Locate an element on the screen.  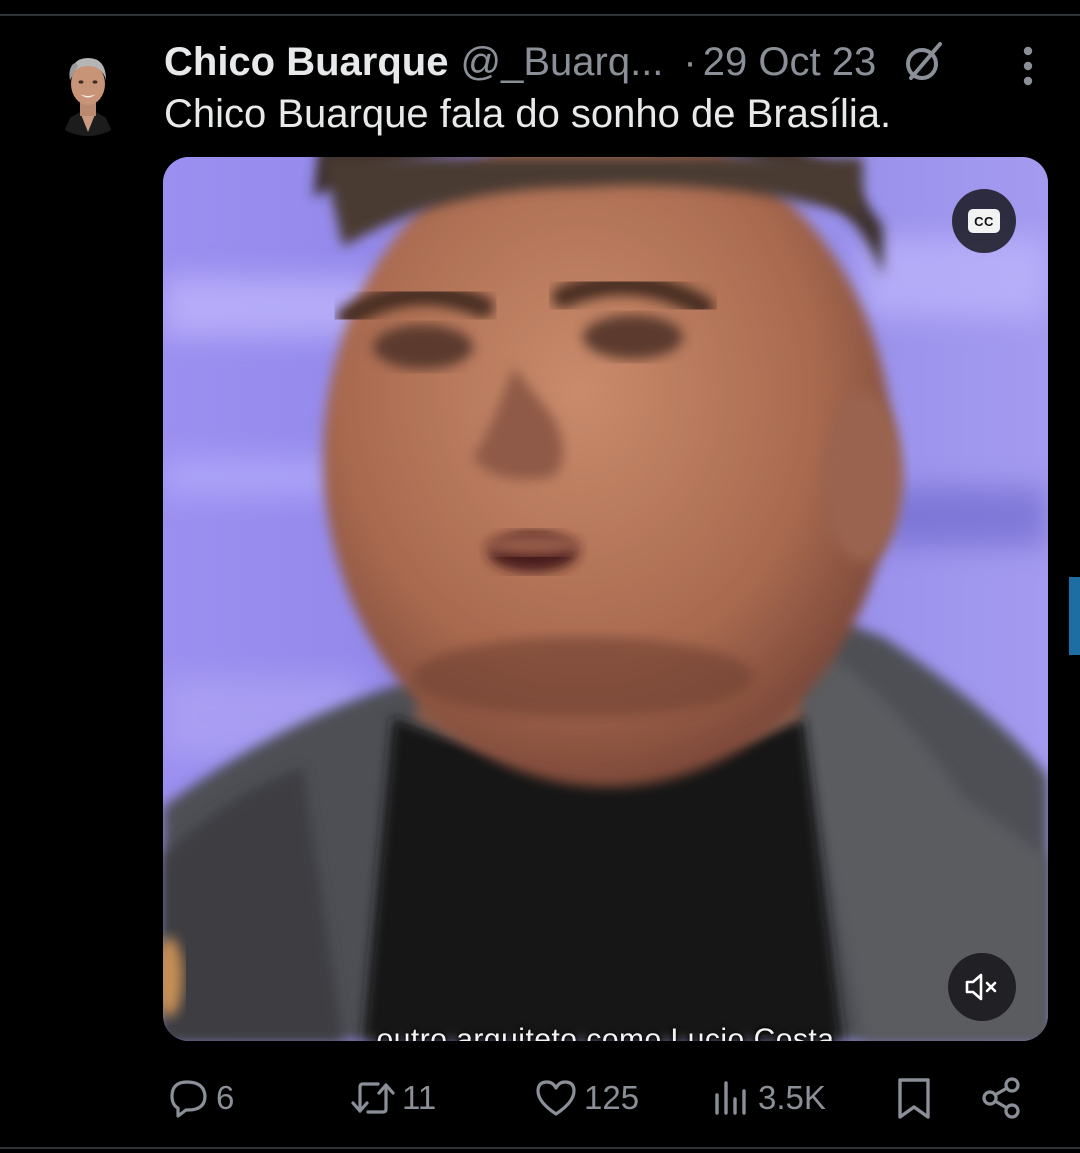
share-icon is located at coordinates (1001, 1098).